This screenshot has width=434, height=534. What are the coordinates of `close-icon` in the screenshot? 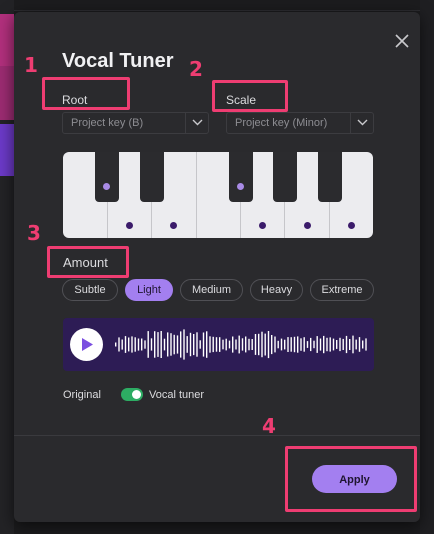 It's located at (402, 42).